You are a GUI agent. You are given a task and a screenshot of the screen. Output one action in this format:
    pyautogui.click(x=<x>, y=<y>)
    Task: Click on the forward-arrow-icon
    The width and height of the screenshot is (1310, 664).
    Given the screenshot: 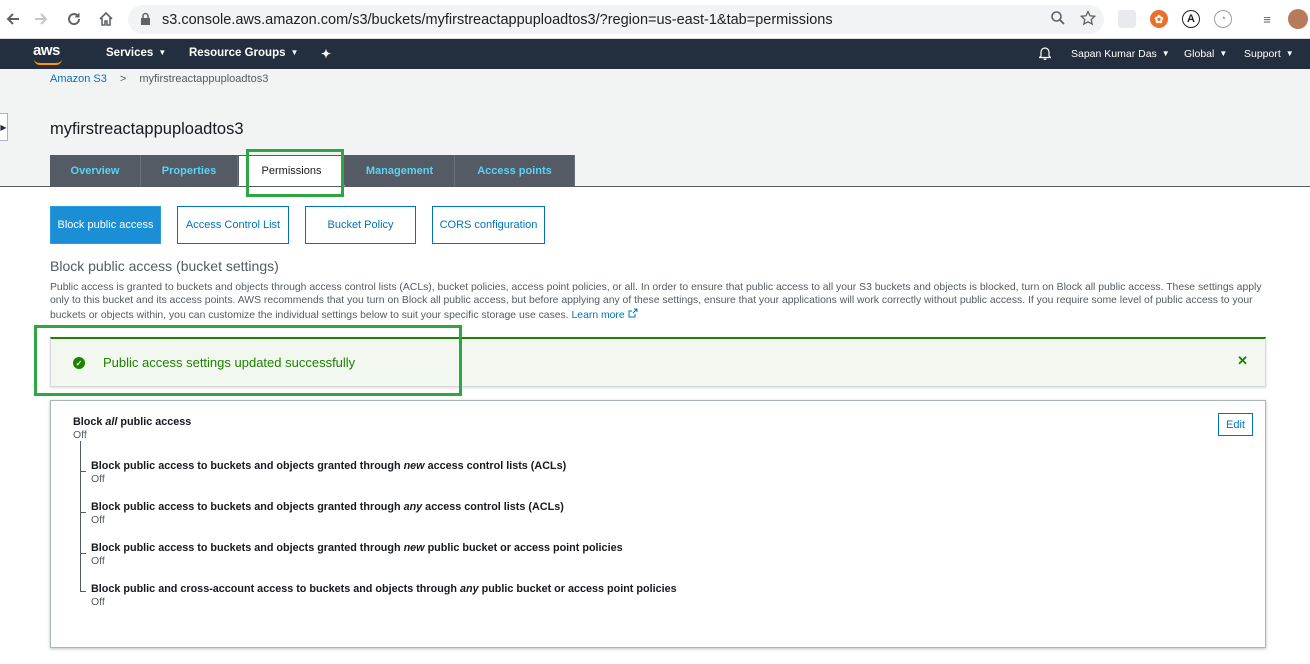 What is the action you would take?
    pyautogui.click(x=41, y=19)
    